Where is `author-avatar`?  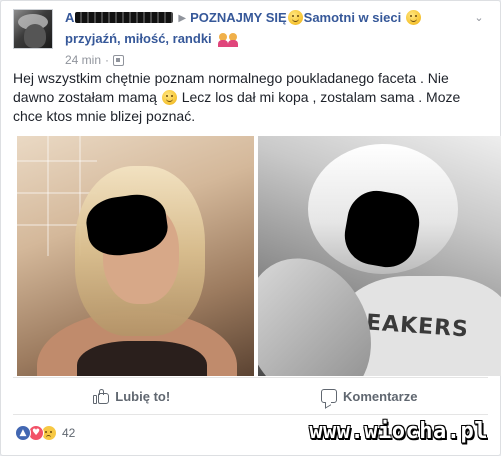
author-avatar is located at coordinates (33, 29).